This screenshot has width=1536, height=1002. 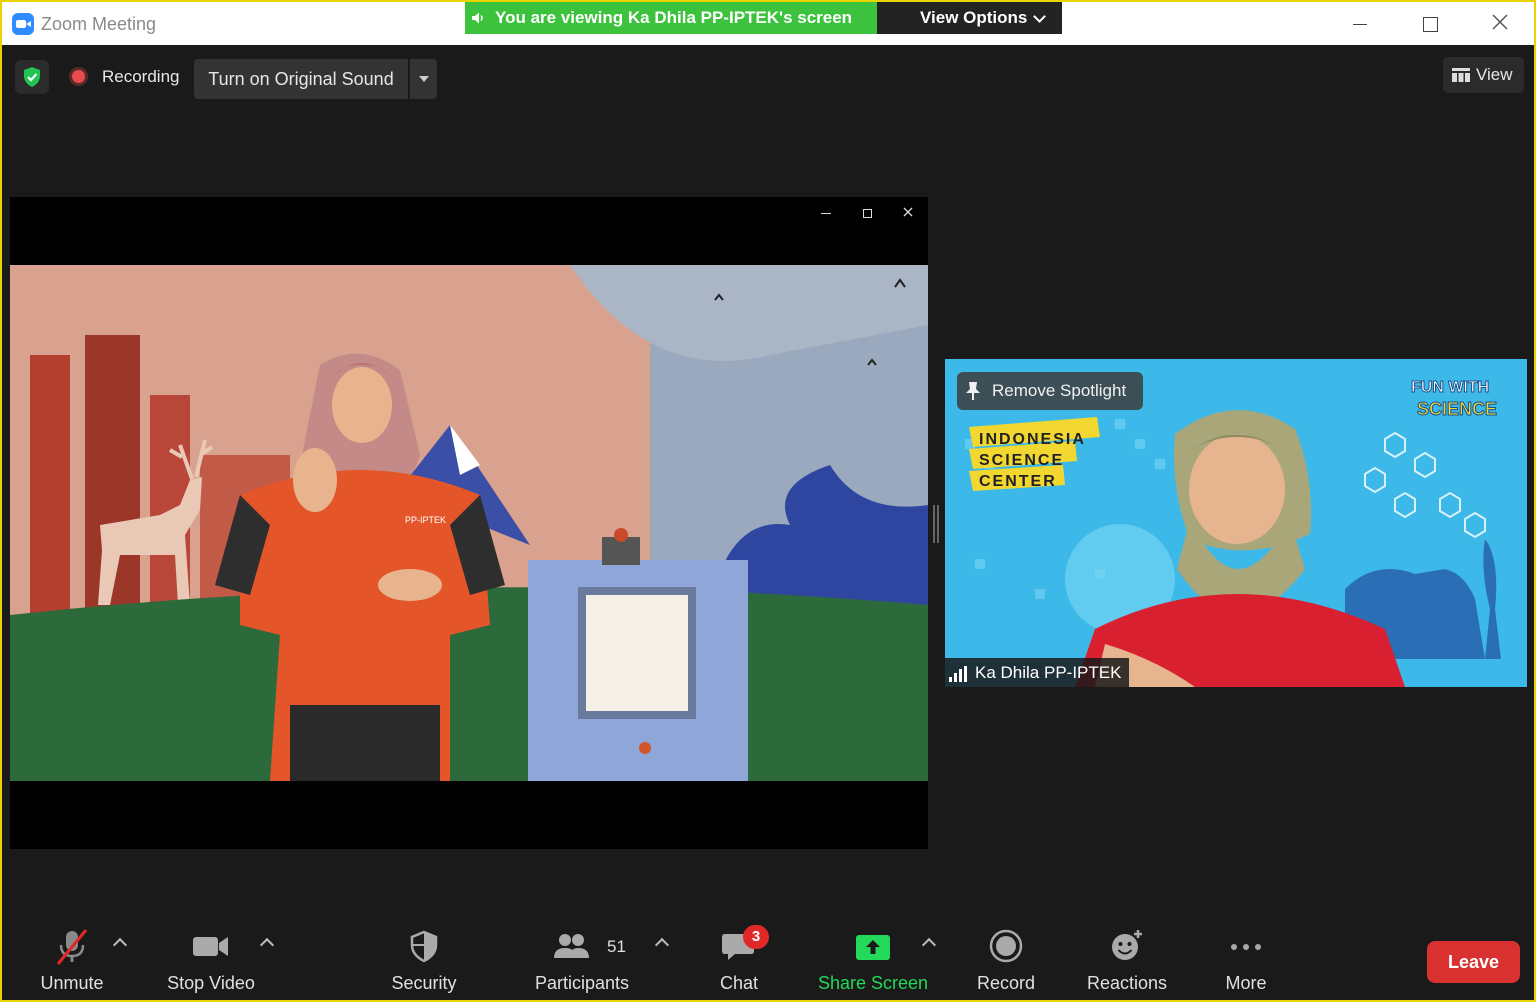 I want to click on window-title: Zoom Meeting, so click(x=99, y=24).